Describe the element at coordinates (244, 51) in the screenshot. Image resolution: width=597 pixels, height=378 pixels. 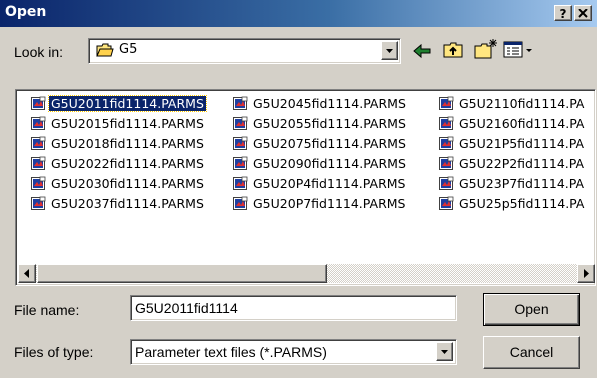
I see `look-in-dropdown: G5` at that location.